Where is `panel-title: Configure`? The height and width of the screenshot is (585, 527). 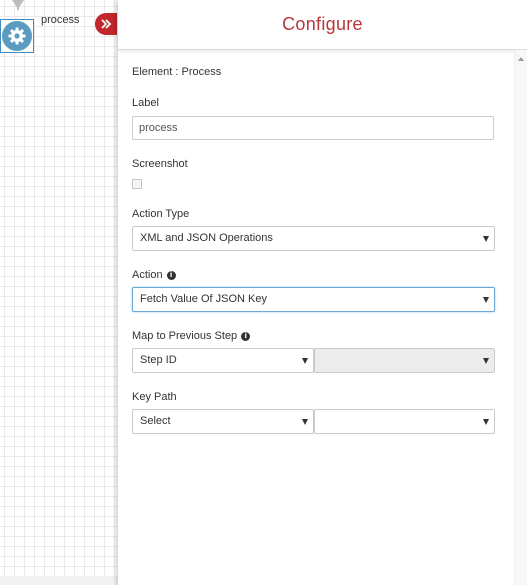
panel-title: Configure is located at coordinates (322, 24).